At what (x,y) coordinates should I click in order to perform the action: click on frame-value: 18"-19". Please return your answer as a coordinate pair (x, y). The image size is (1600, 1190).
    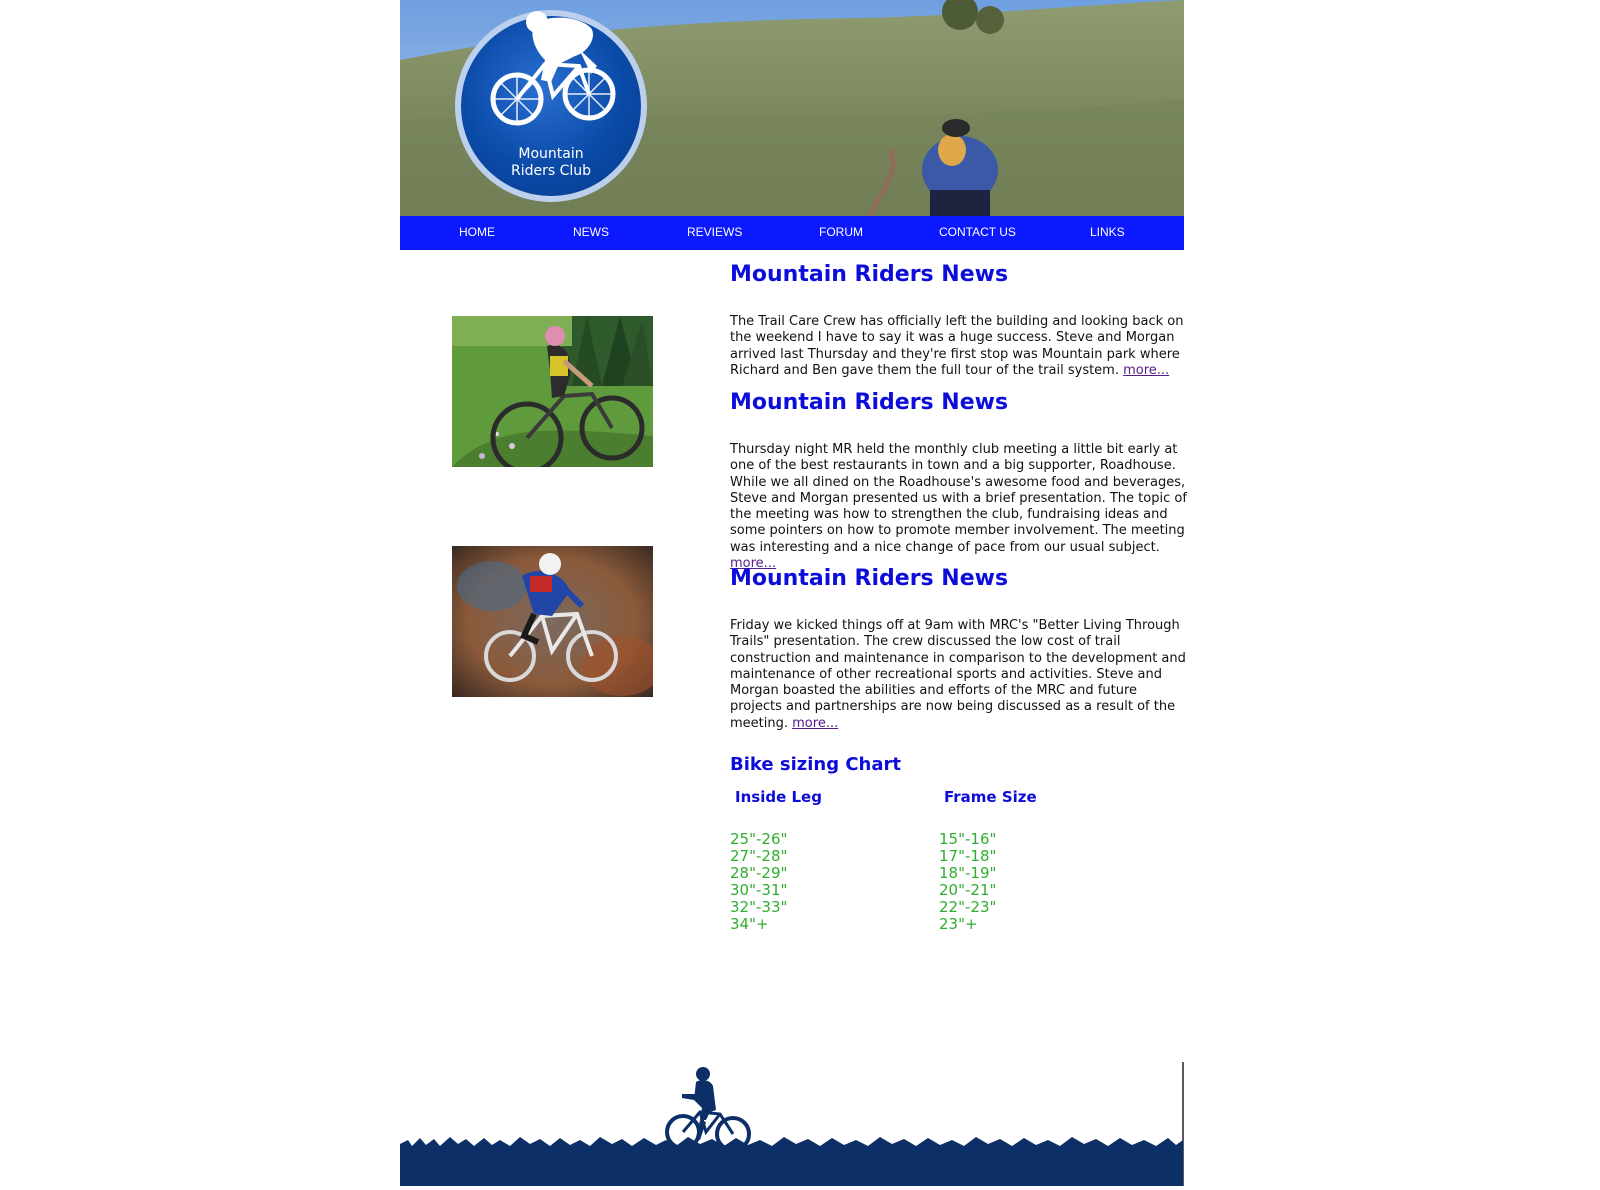
    Looking at the image, I should click on (968, 873).